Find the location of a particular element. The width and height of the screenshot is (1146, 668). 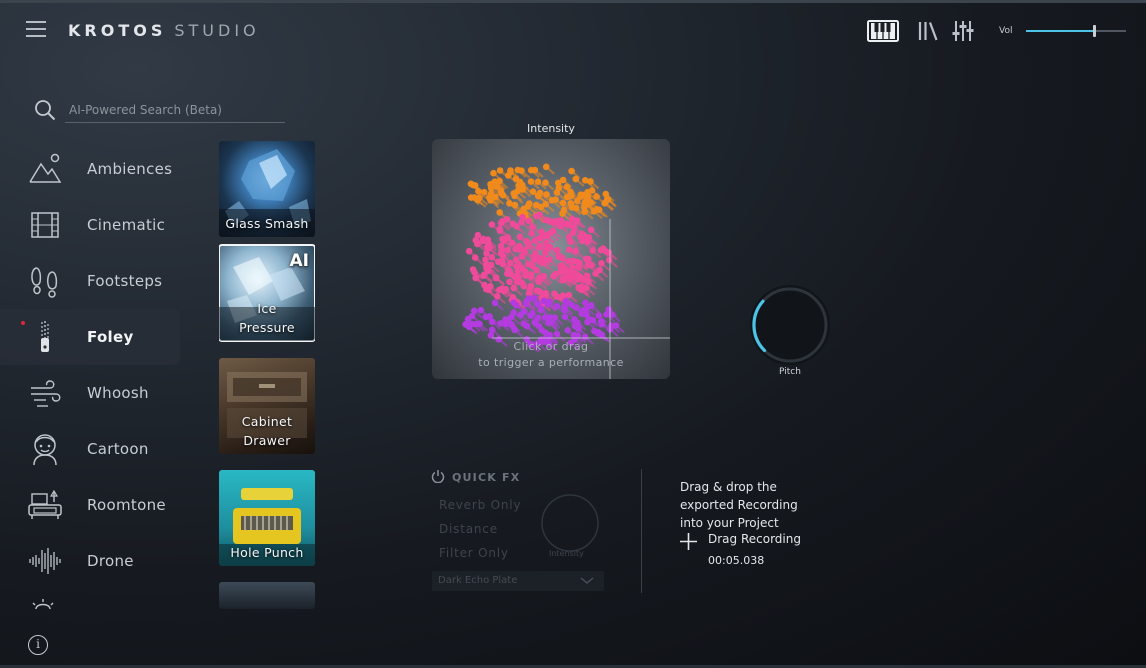

preset-tile-label: Hole Punch is located at coordinates (267, 552).